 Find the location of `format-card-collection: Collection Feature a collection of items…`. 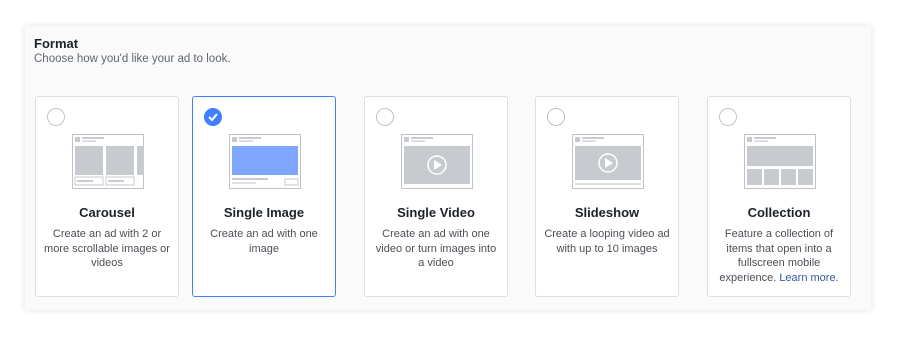

format-card-collection: Collection Feature a collection of items… is located at coordinates (779, 196).